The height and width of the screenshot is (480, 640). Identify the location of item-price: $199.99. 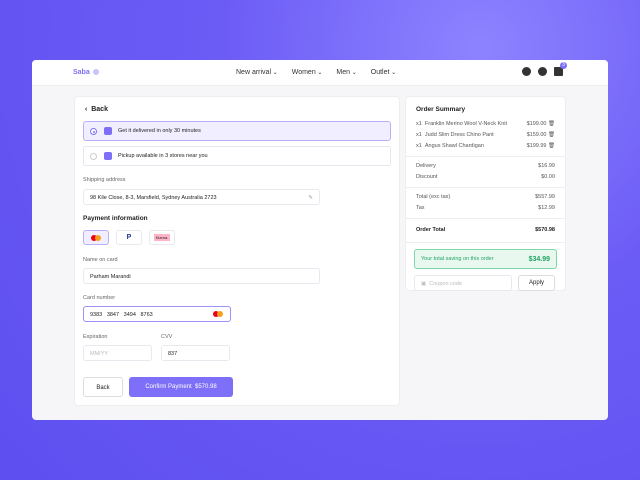
(536, 146).